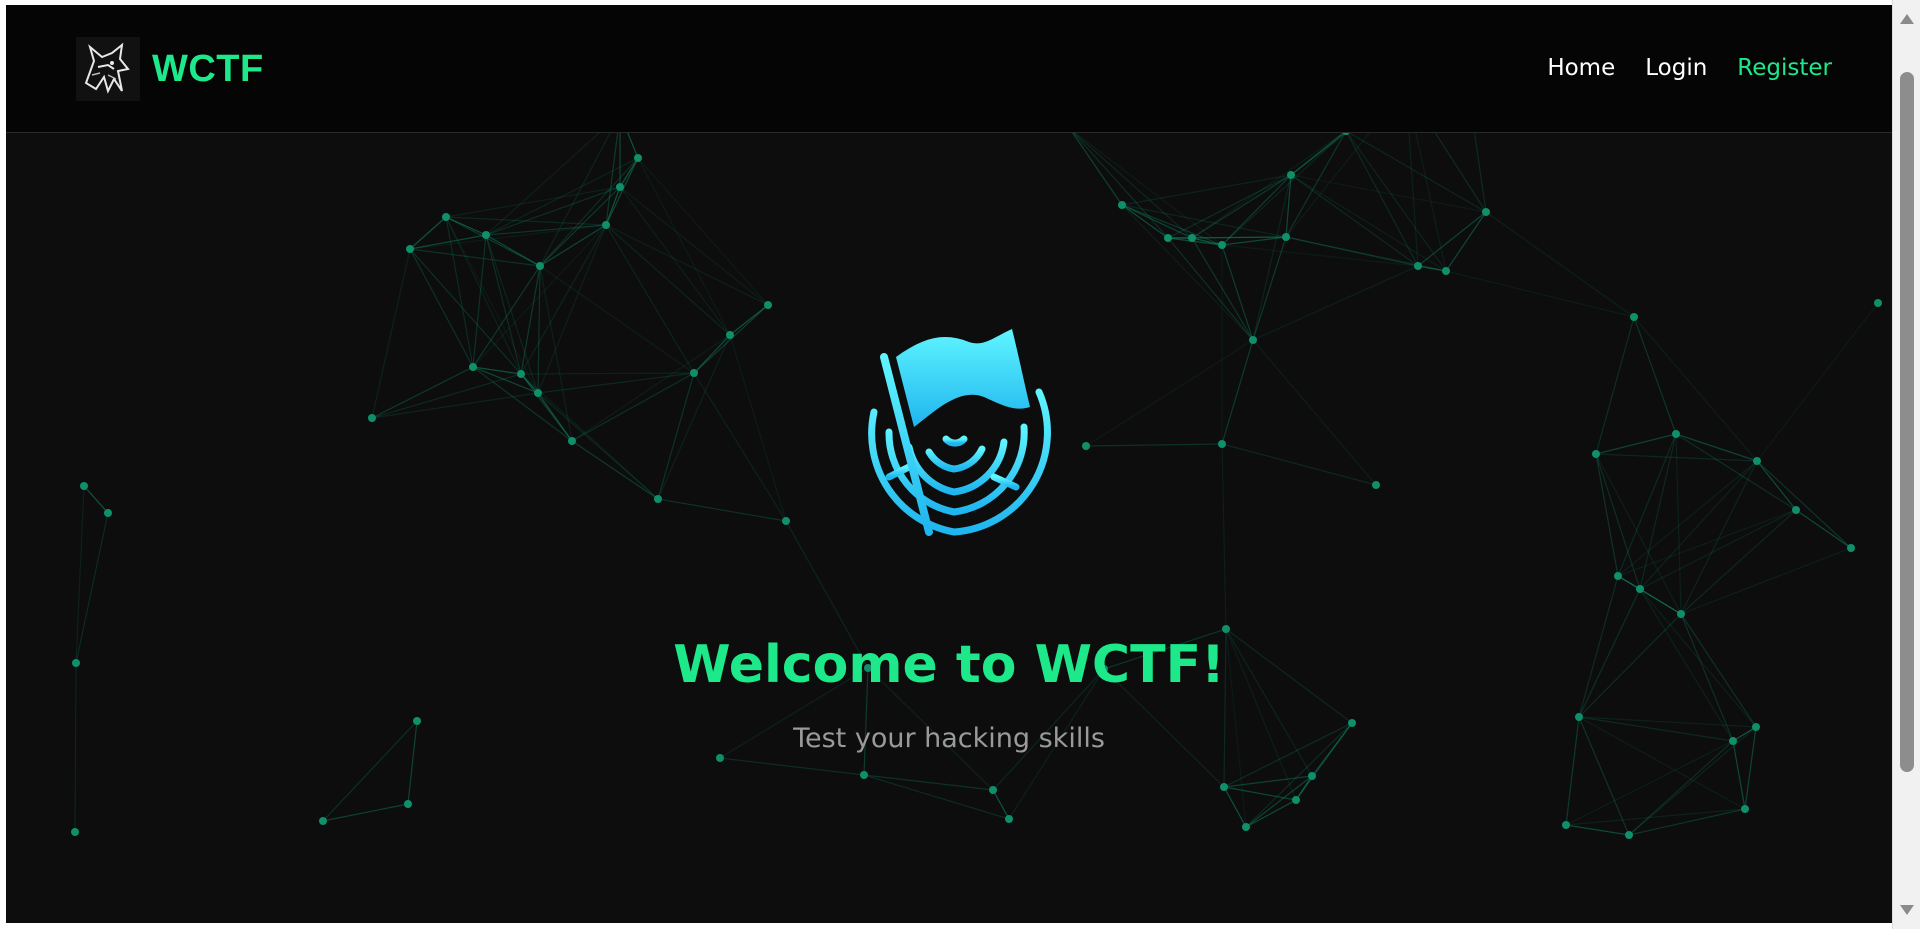 The height and width of the screenshot is (929, 1920). What do you see at coordinates (949, 738) in the screenshot?
I see `hero-subtitle: Test your hacking skills` at bounding box center [949, 738].